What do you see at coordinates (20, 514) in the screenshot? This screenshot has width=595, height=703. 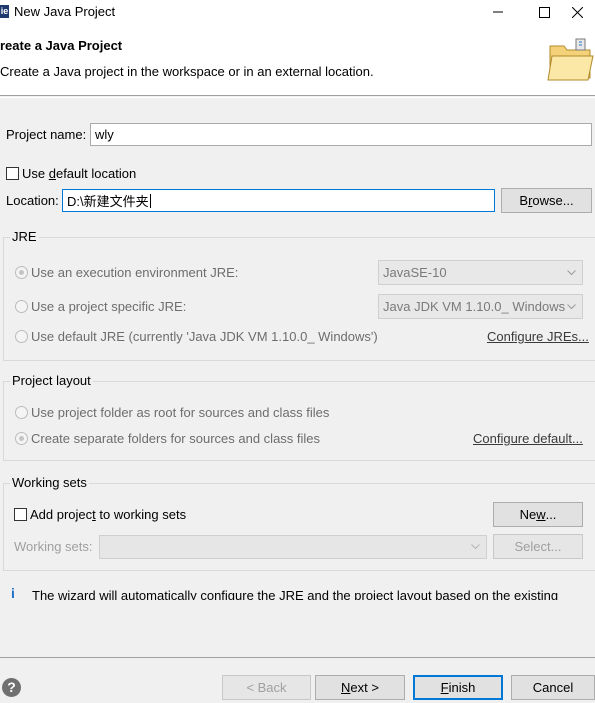 I see `add-to-working-sets-checkbox` at bounding box center [20, 514].